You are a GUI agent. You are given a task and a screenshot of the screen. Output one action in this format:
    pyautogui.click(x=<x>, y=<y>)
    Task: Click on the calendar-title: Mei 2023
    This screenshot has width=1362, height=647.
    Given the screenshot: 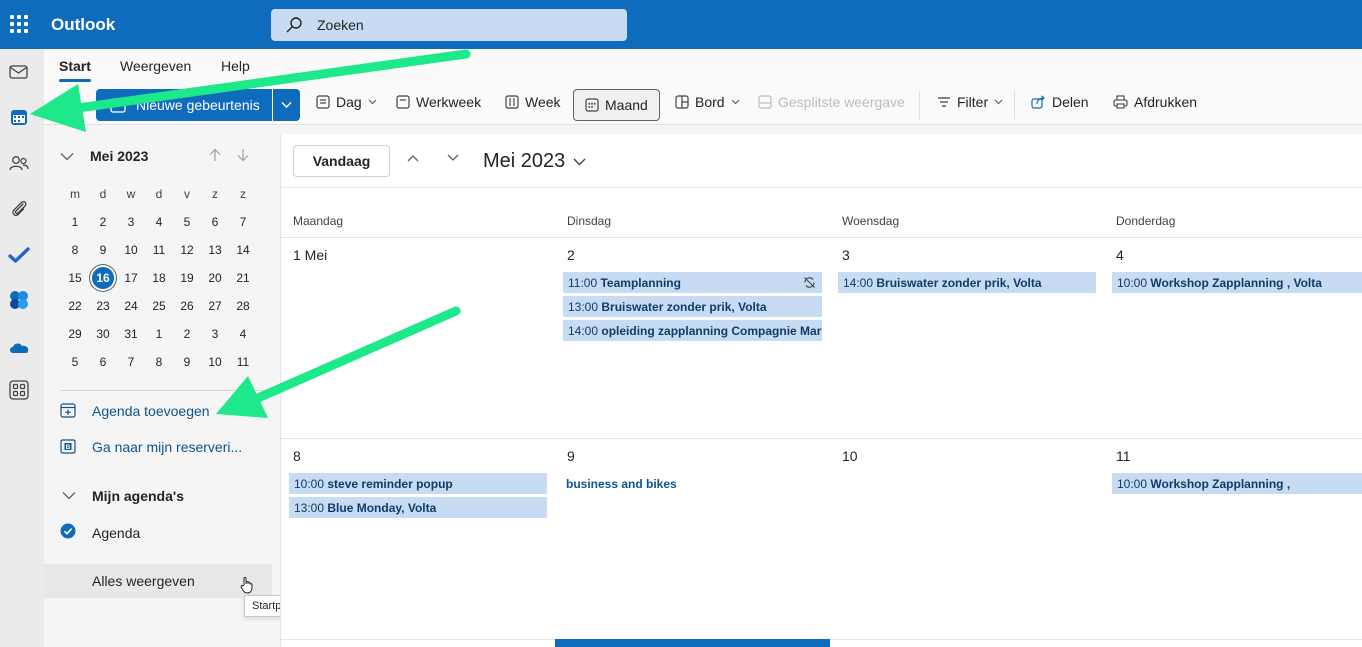 What is the action you would take?
    pyautogui.click(x=534, y=161)
    